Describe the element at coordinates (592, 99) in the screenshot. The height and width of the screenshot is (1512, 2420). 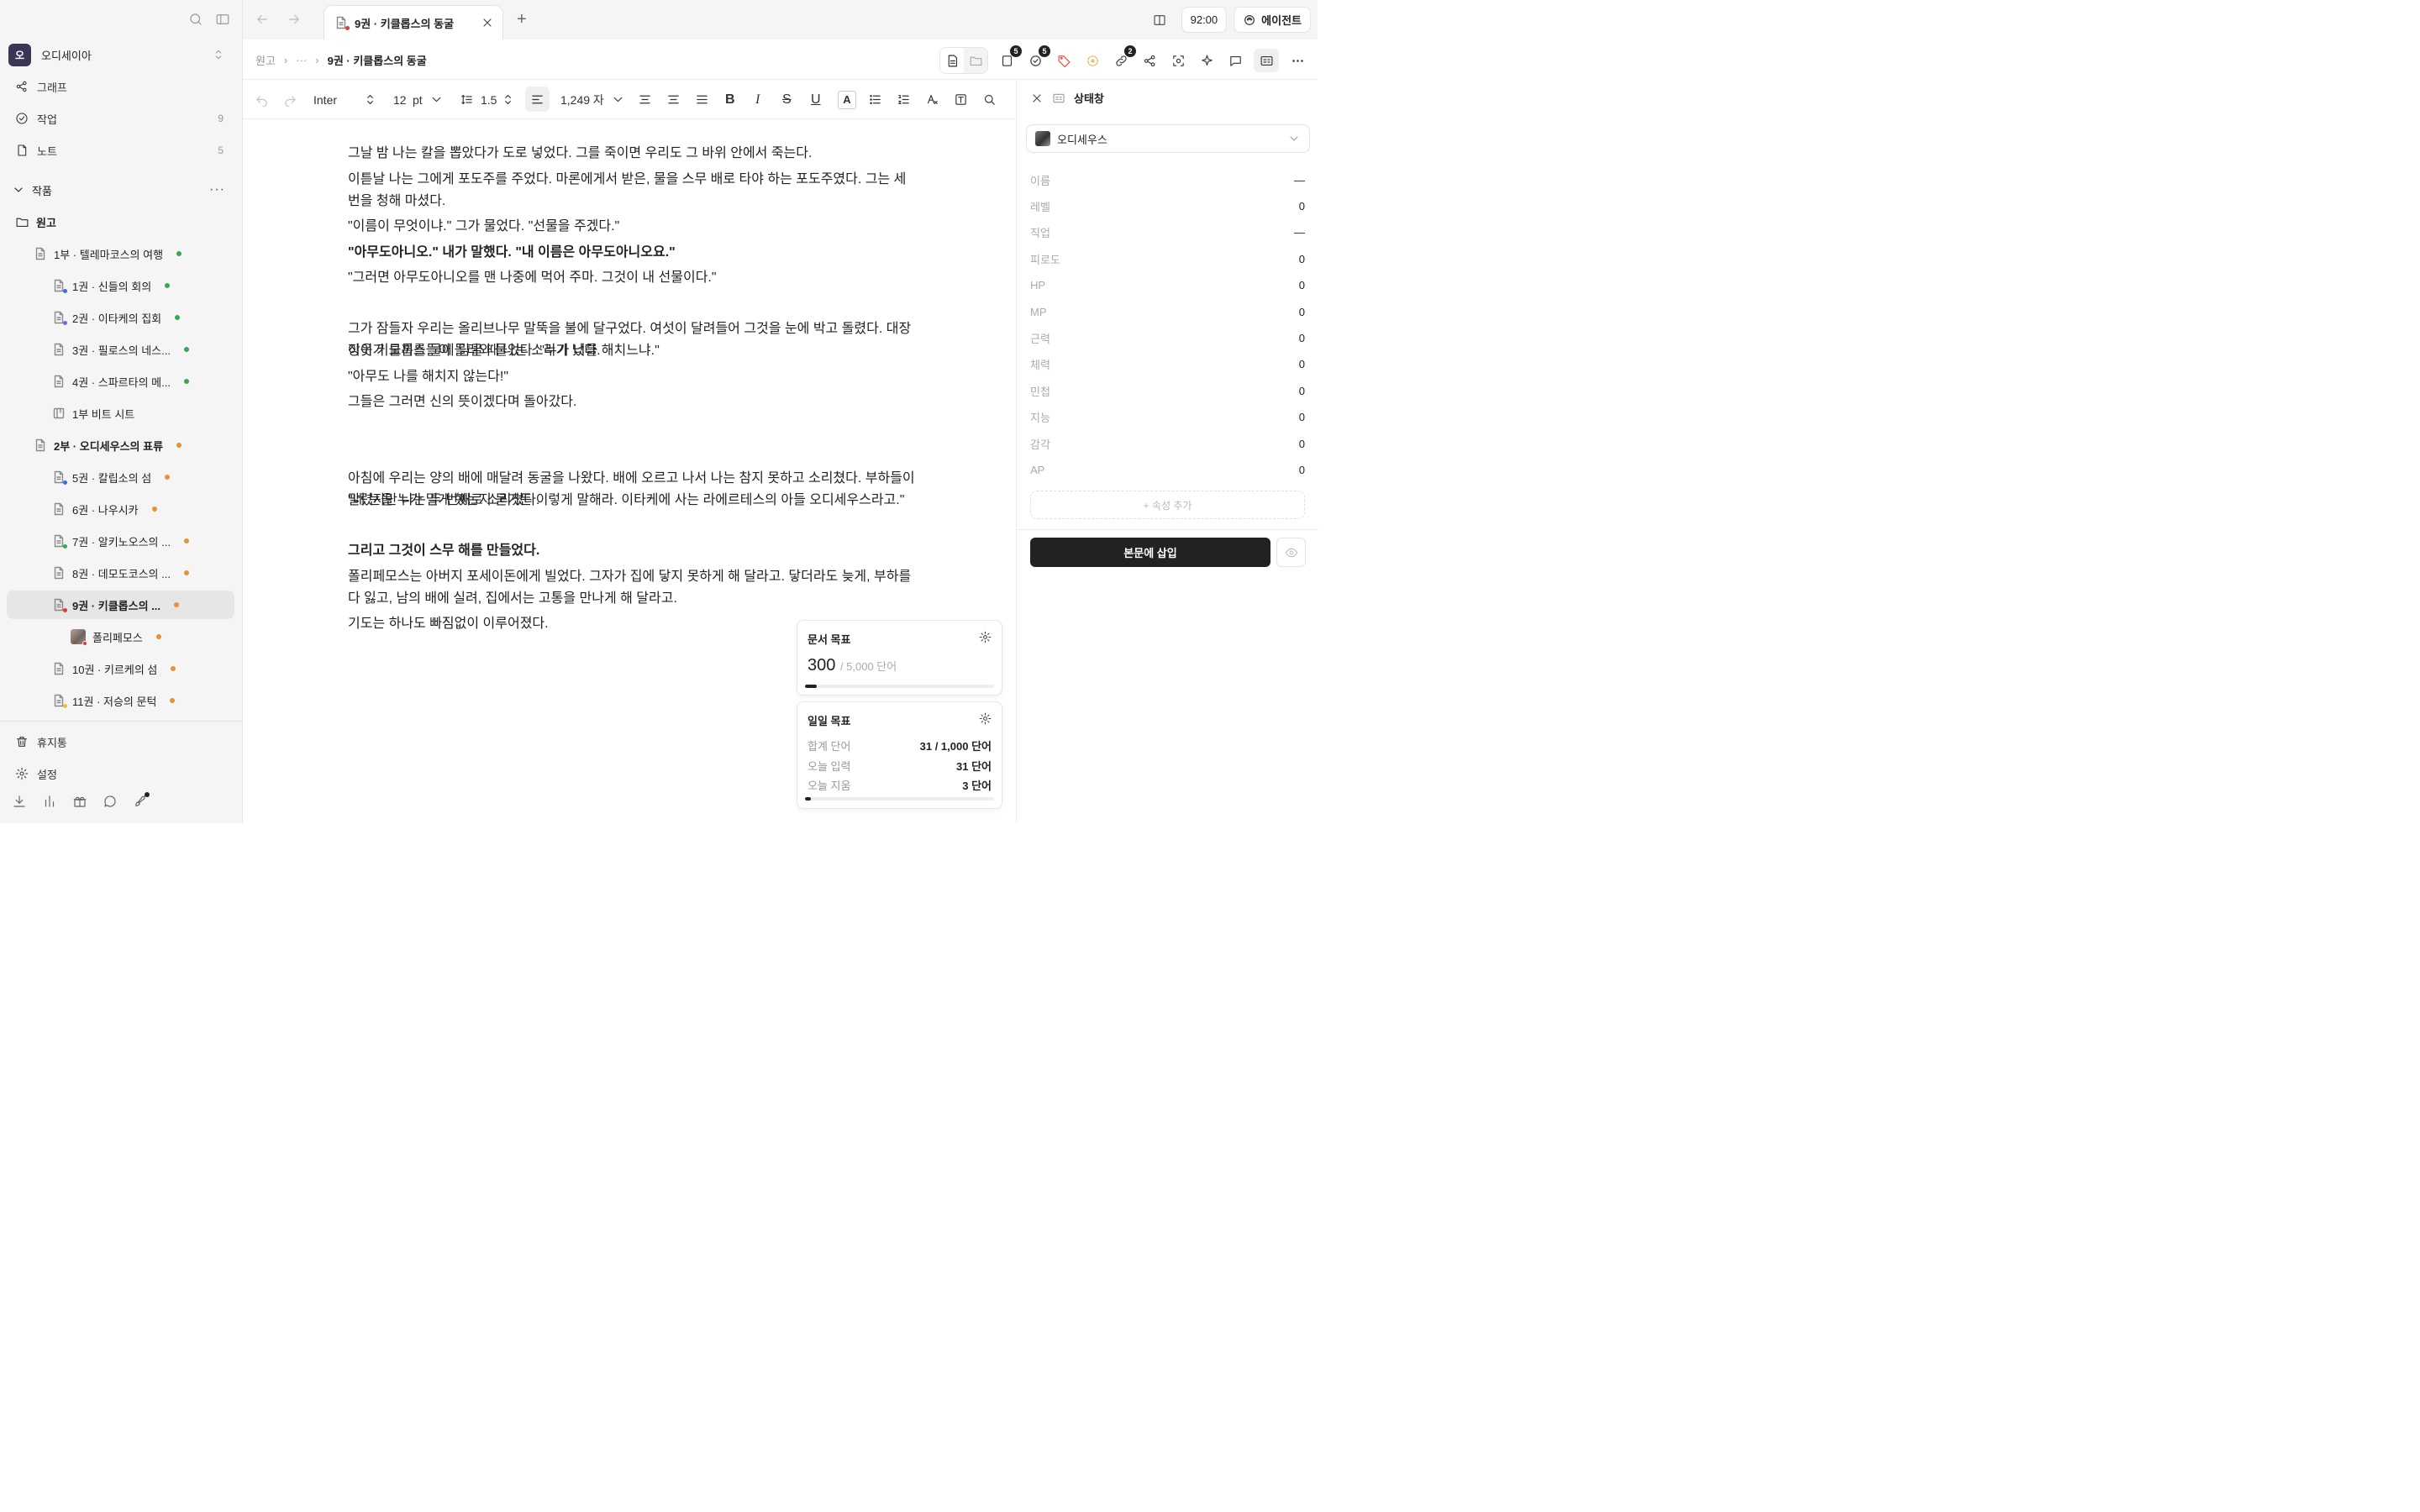
I see `word-count-select: 1,249 자` at that location.